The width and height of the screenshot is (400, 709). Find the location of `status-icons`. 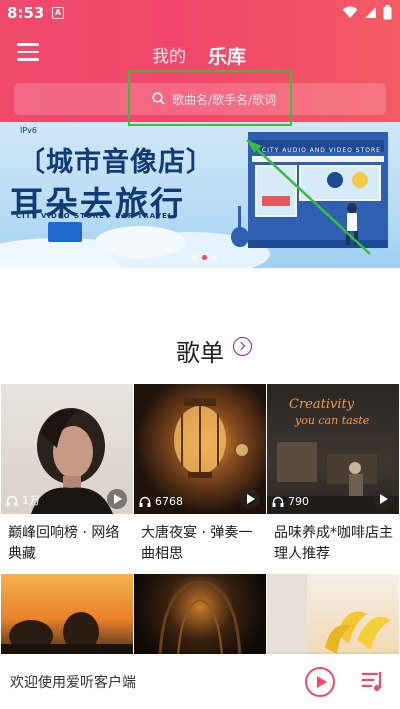

status-icons is located at coordinates (367, 12).